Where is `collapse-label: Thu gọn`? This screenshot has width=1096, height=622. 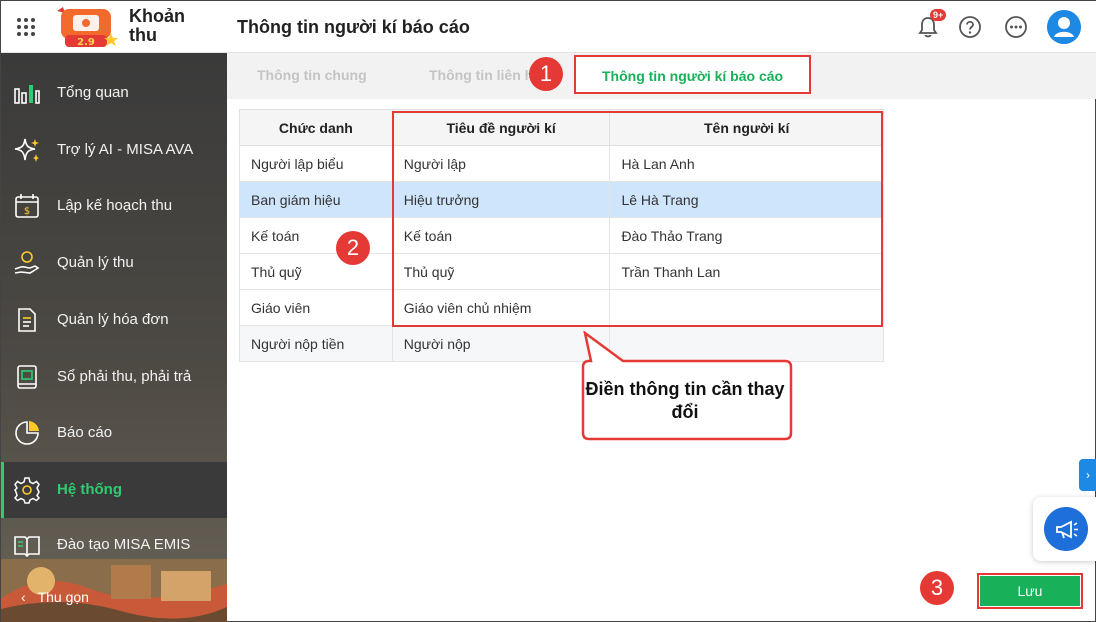
collapse-label: Thu gọn is located at coordinates (63, 597).